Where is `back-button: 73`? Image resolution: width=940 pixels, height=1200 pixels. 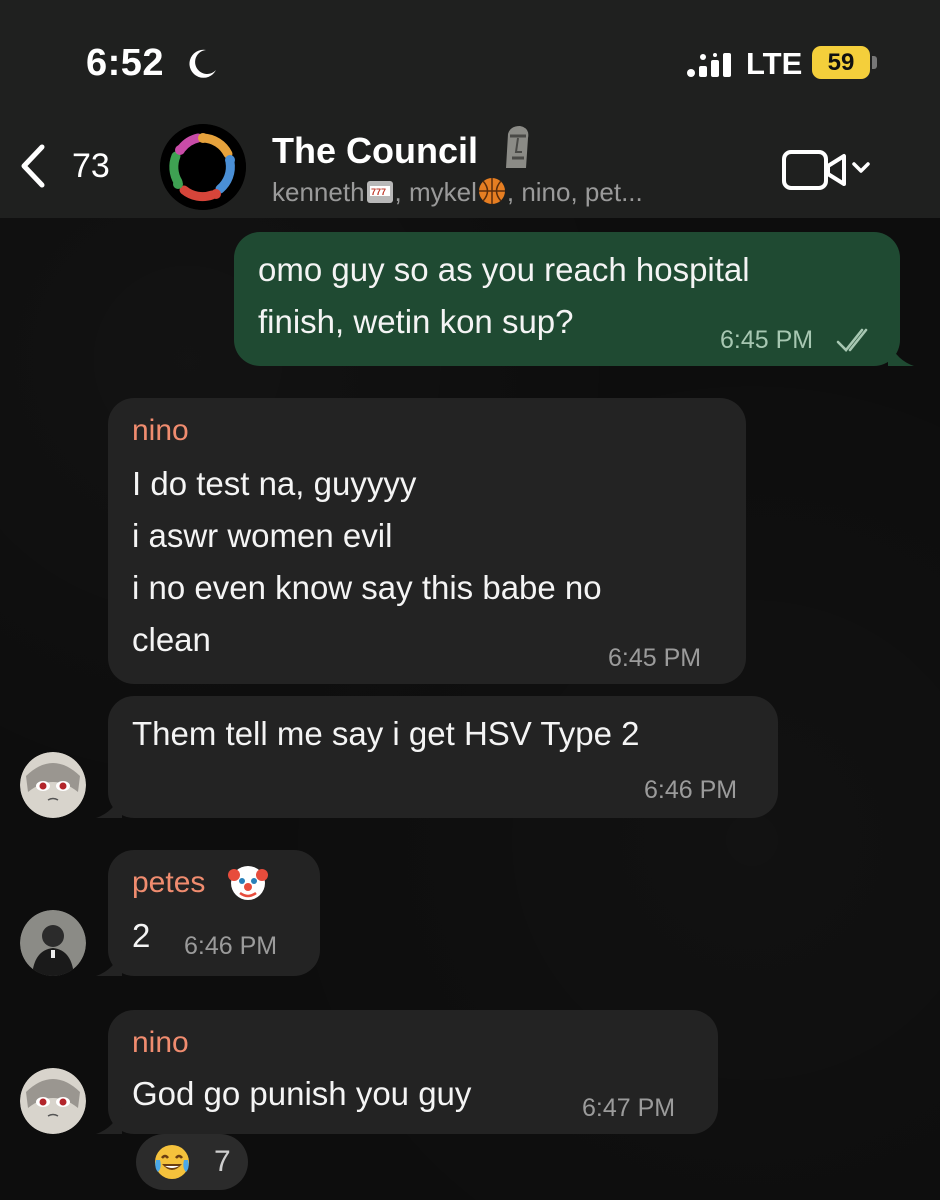 back-button: 73 is located at coordinates (73, 166).